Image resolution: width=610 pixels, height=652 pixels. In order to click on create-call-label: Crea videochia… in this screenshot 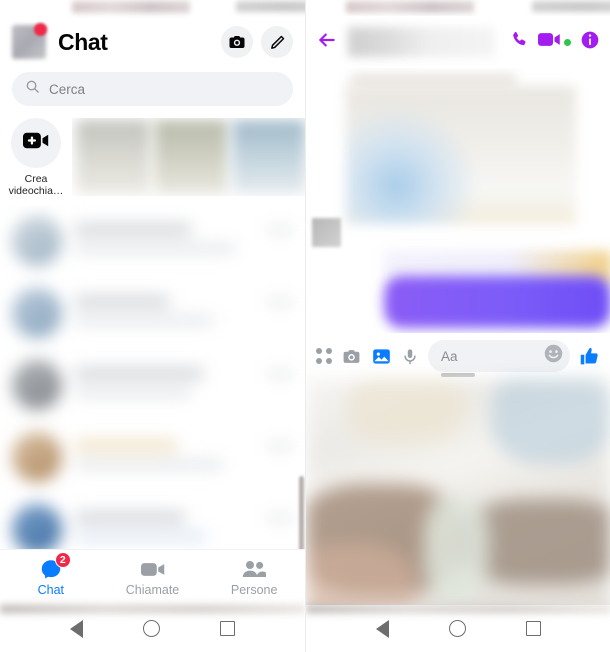, I will do `click(36, 185)`.